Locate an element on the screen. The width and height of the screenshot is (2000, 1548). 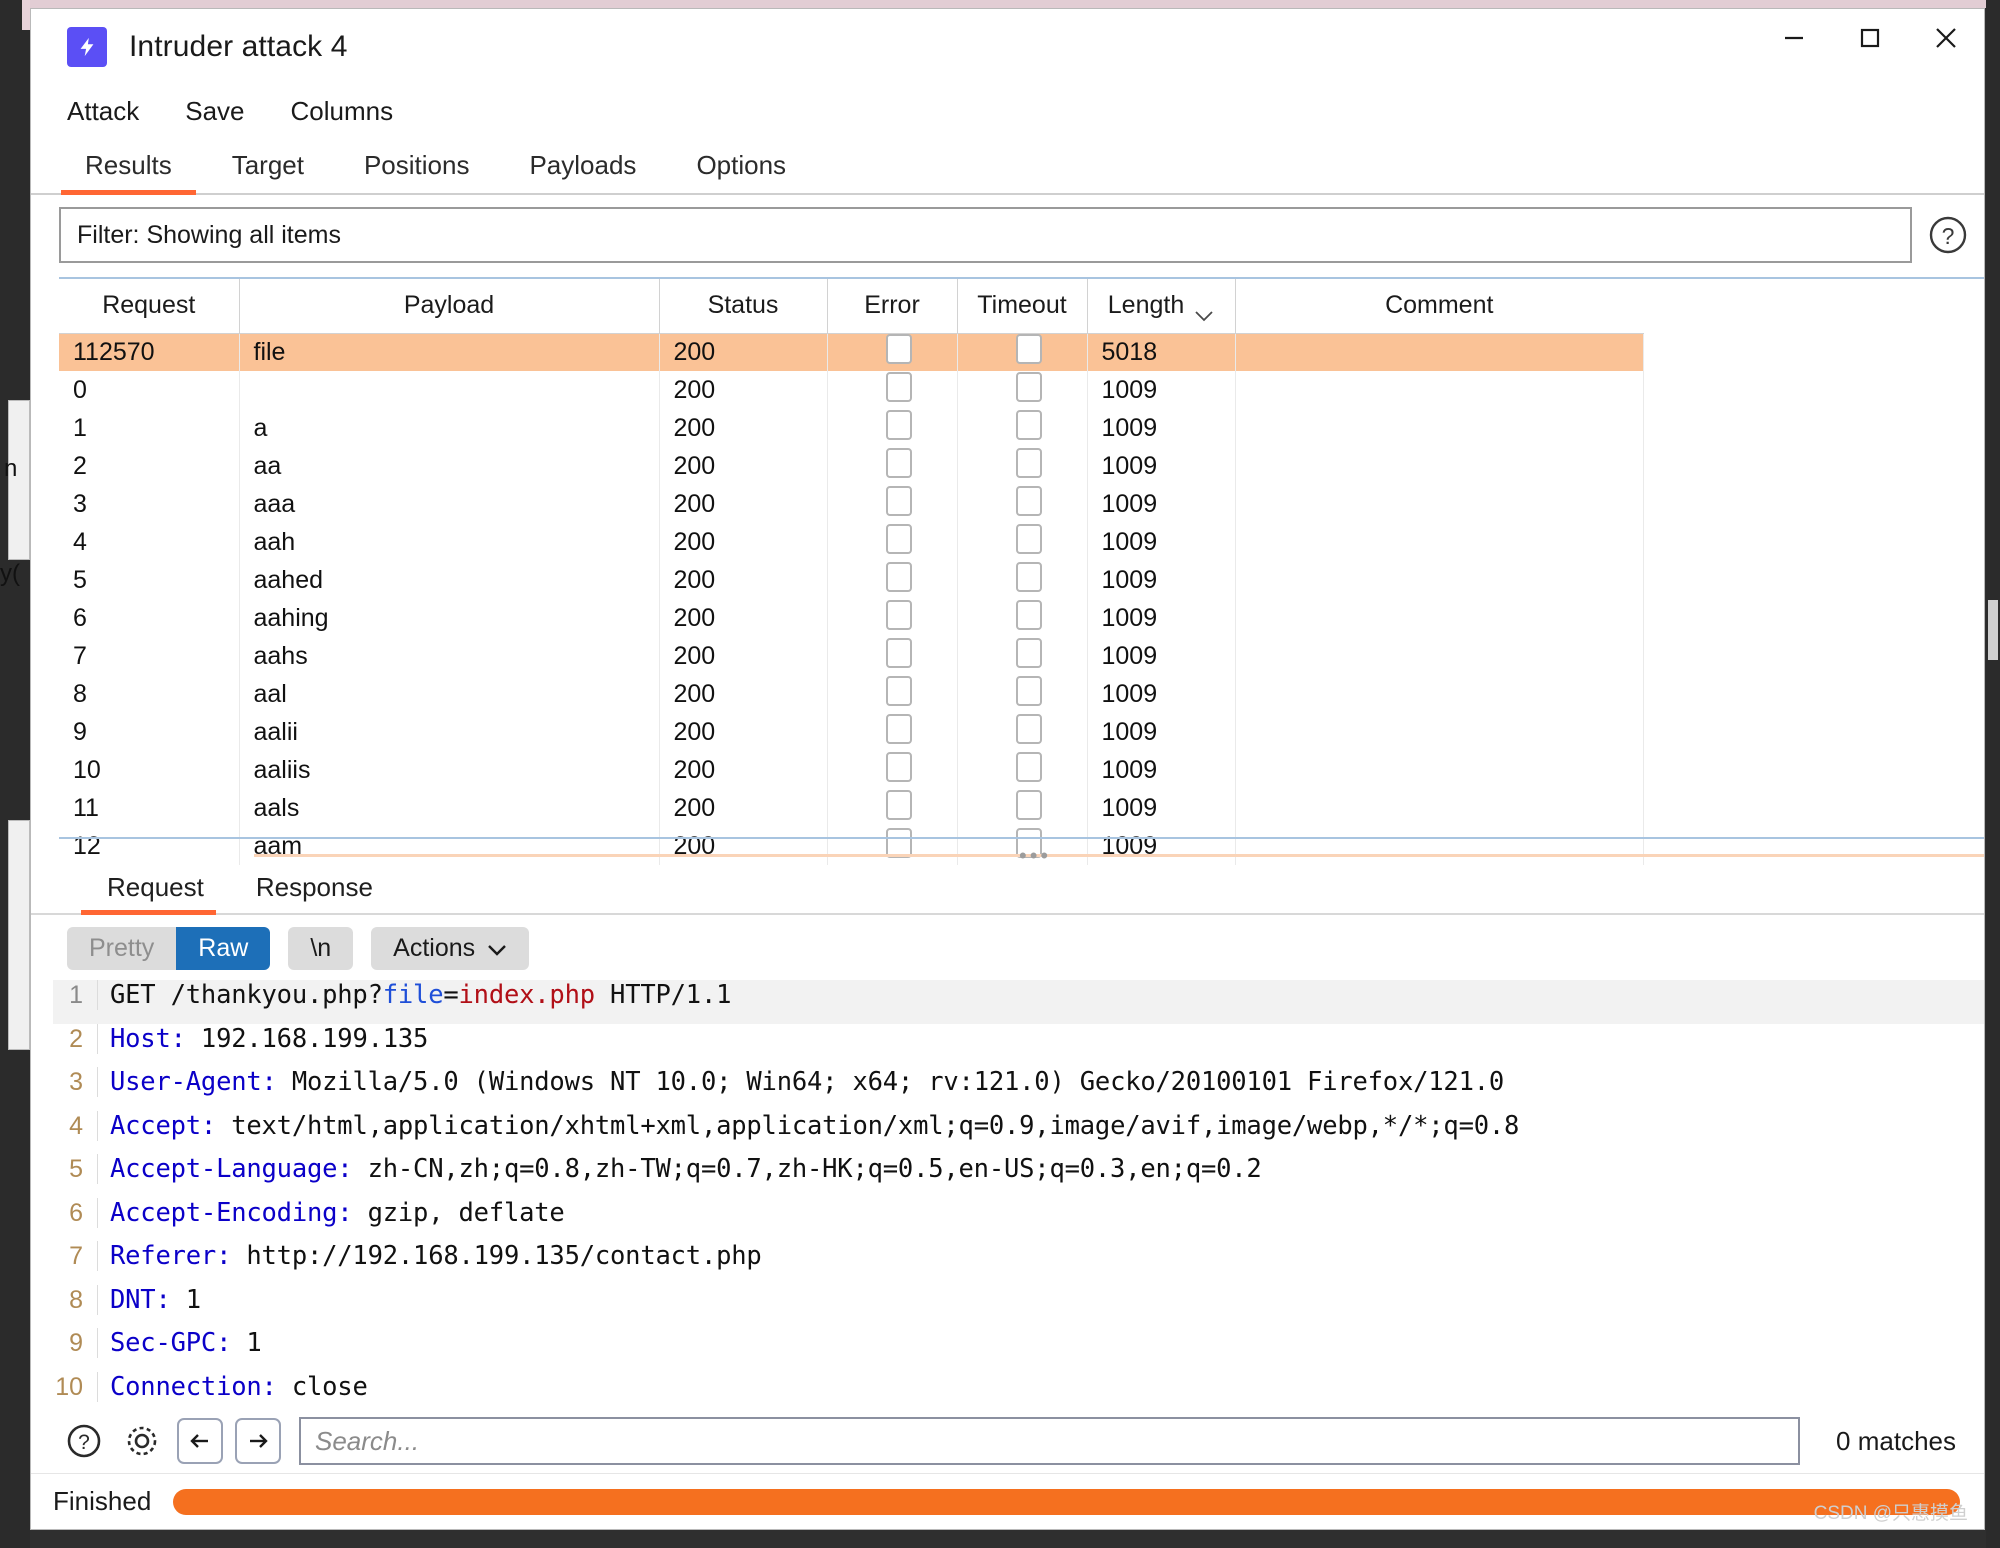
search-input-wrap is located at coordinates (1050, 1441).